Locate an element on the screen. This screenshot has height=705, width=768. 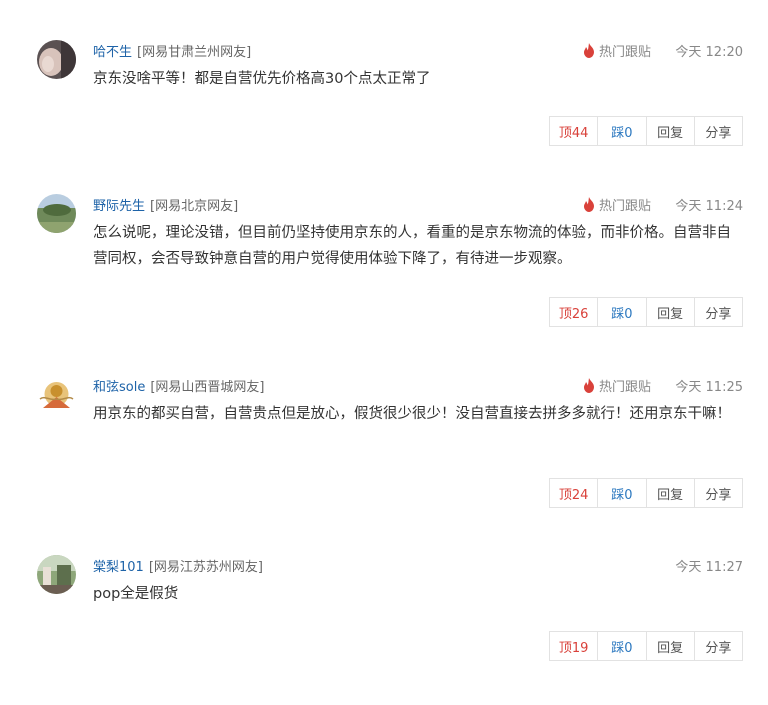
user-location: [网易山西晋城网友] is located at coordinates (207, 387).